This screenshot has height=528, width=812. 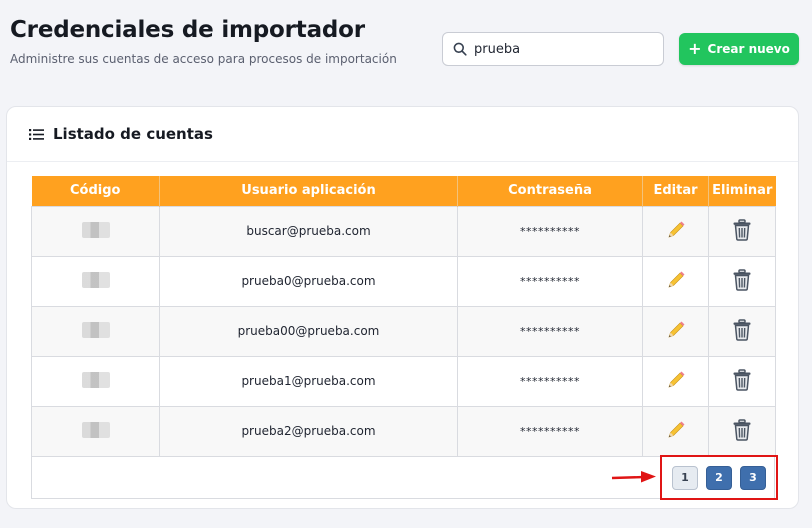 I want to click on create-new-button: + Crear nuevo, so click(x=739, y=49).